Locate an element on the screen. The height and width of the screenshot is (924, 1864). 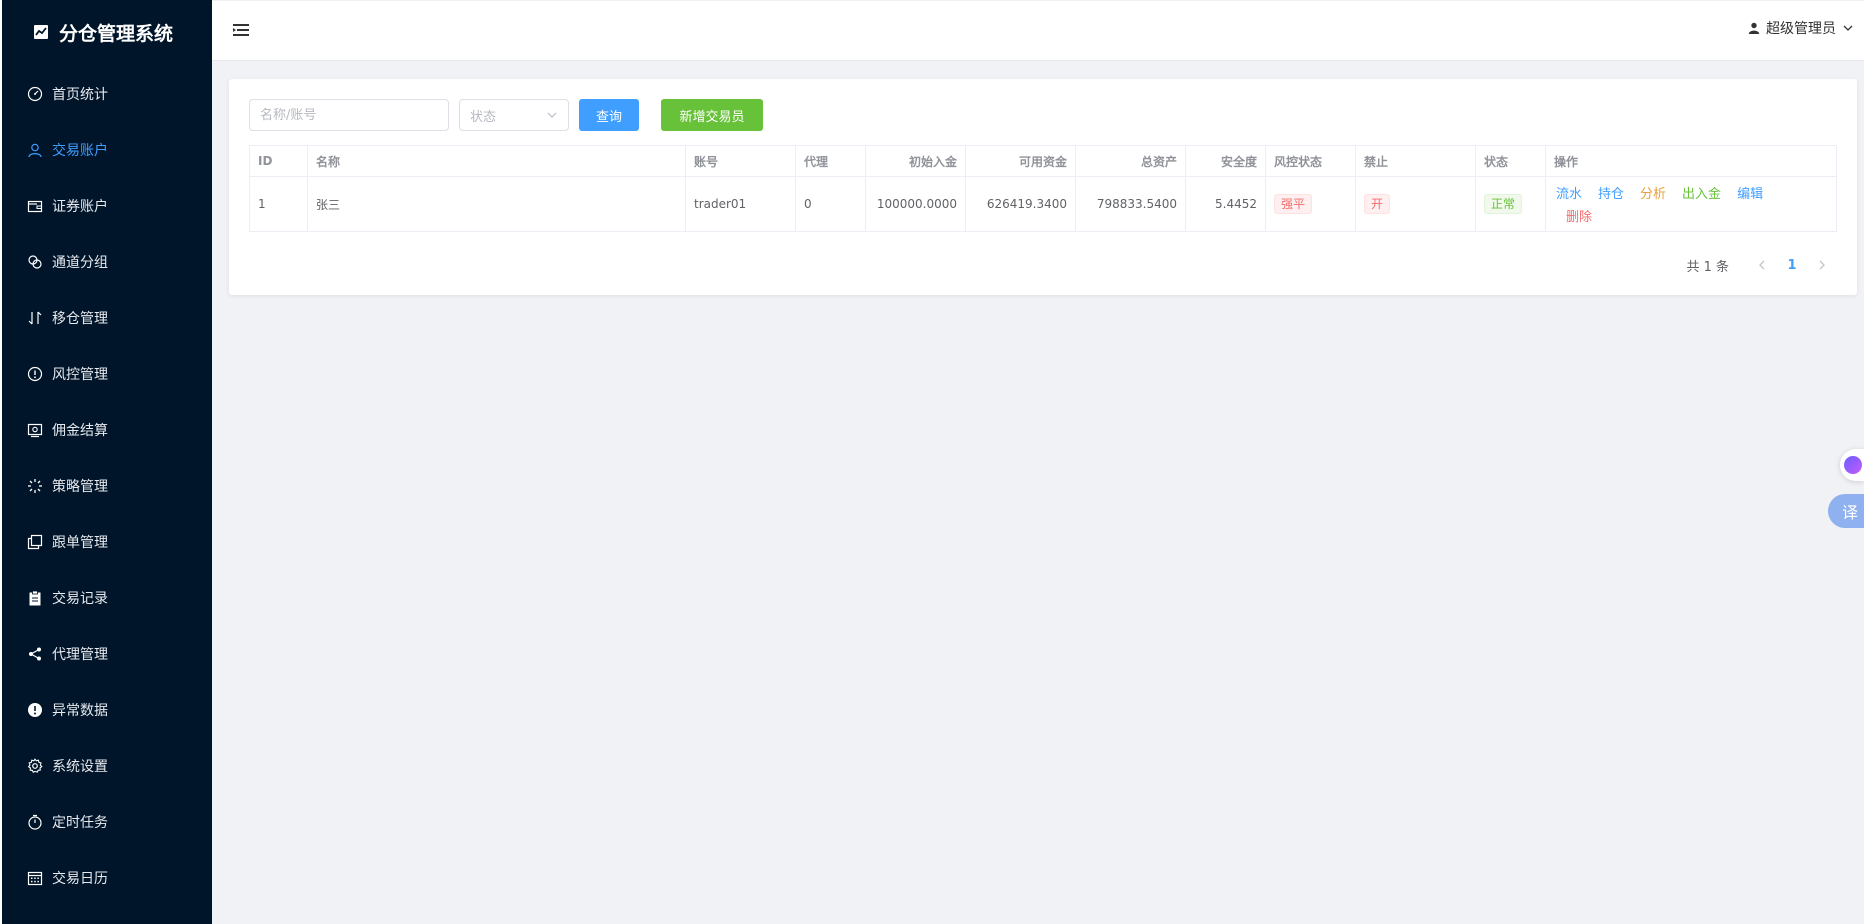
cell-id: 1 is located at coordinates (278, 204).